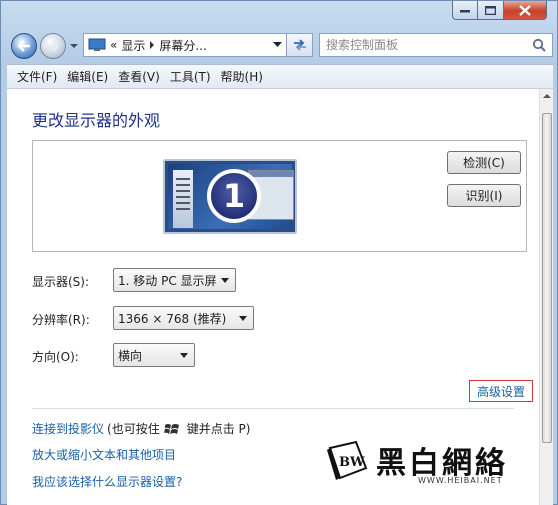  I want to click on advanced-settings-link: 高级设置, so click(501, 391).